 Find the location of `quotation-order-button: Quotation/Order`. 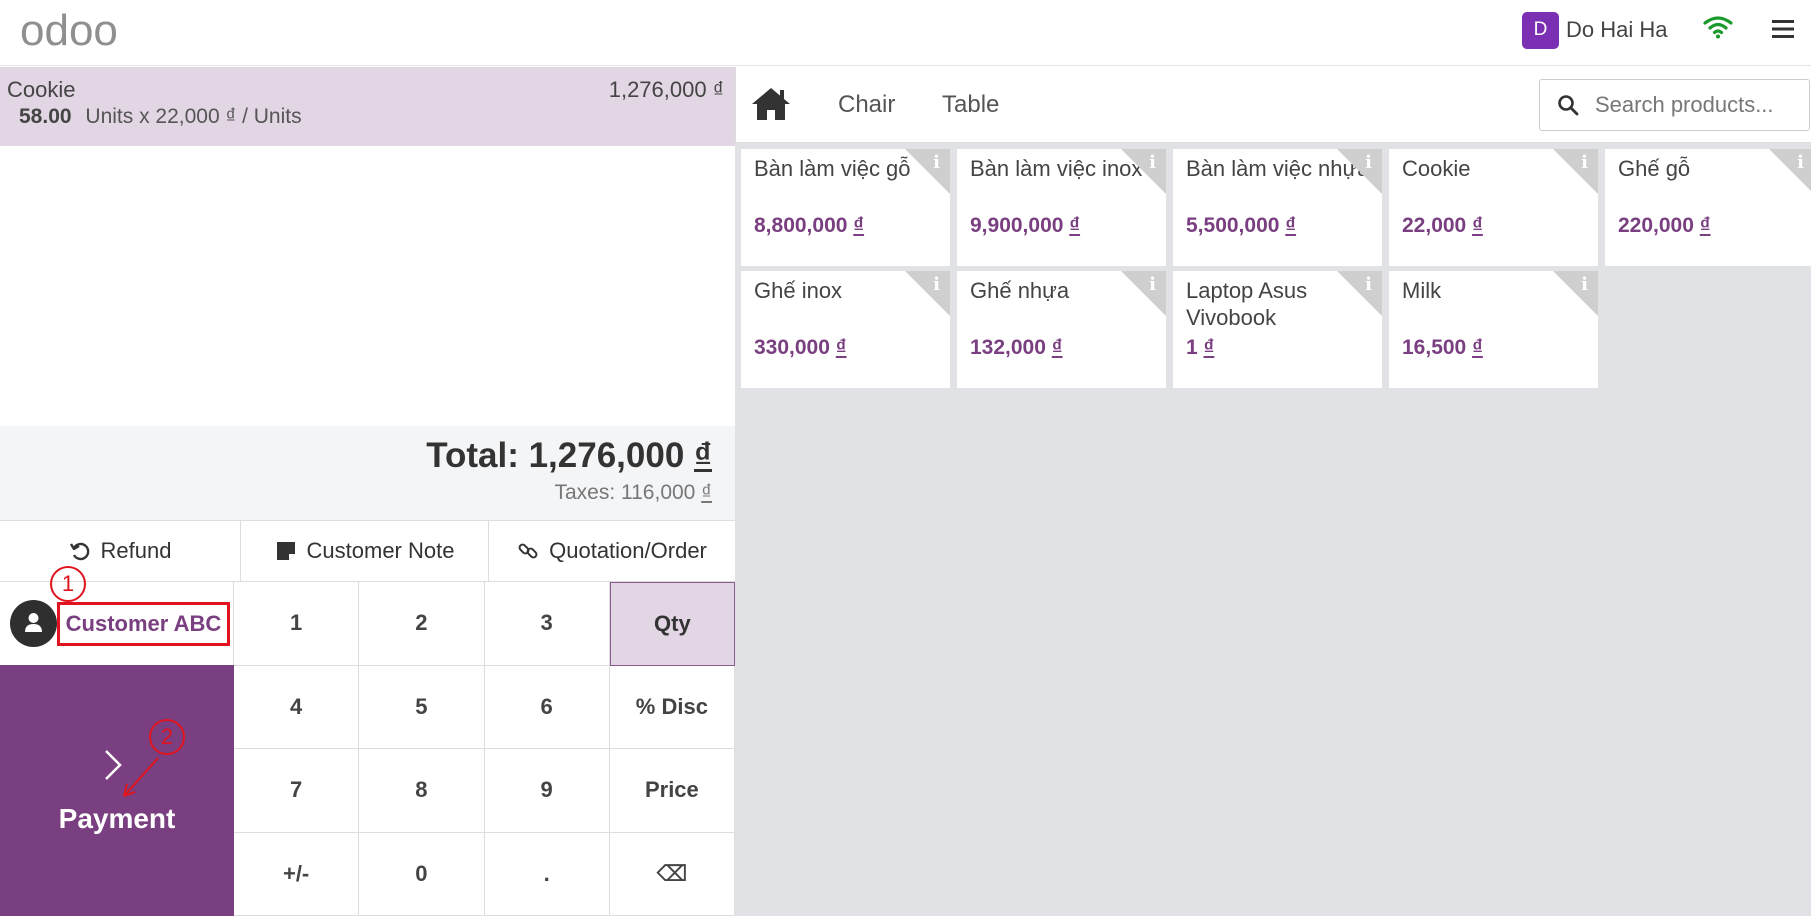

quotation-order-button: Quotation/Order is located at coordinates (612, 551).